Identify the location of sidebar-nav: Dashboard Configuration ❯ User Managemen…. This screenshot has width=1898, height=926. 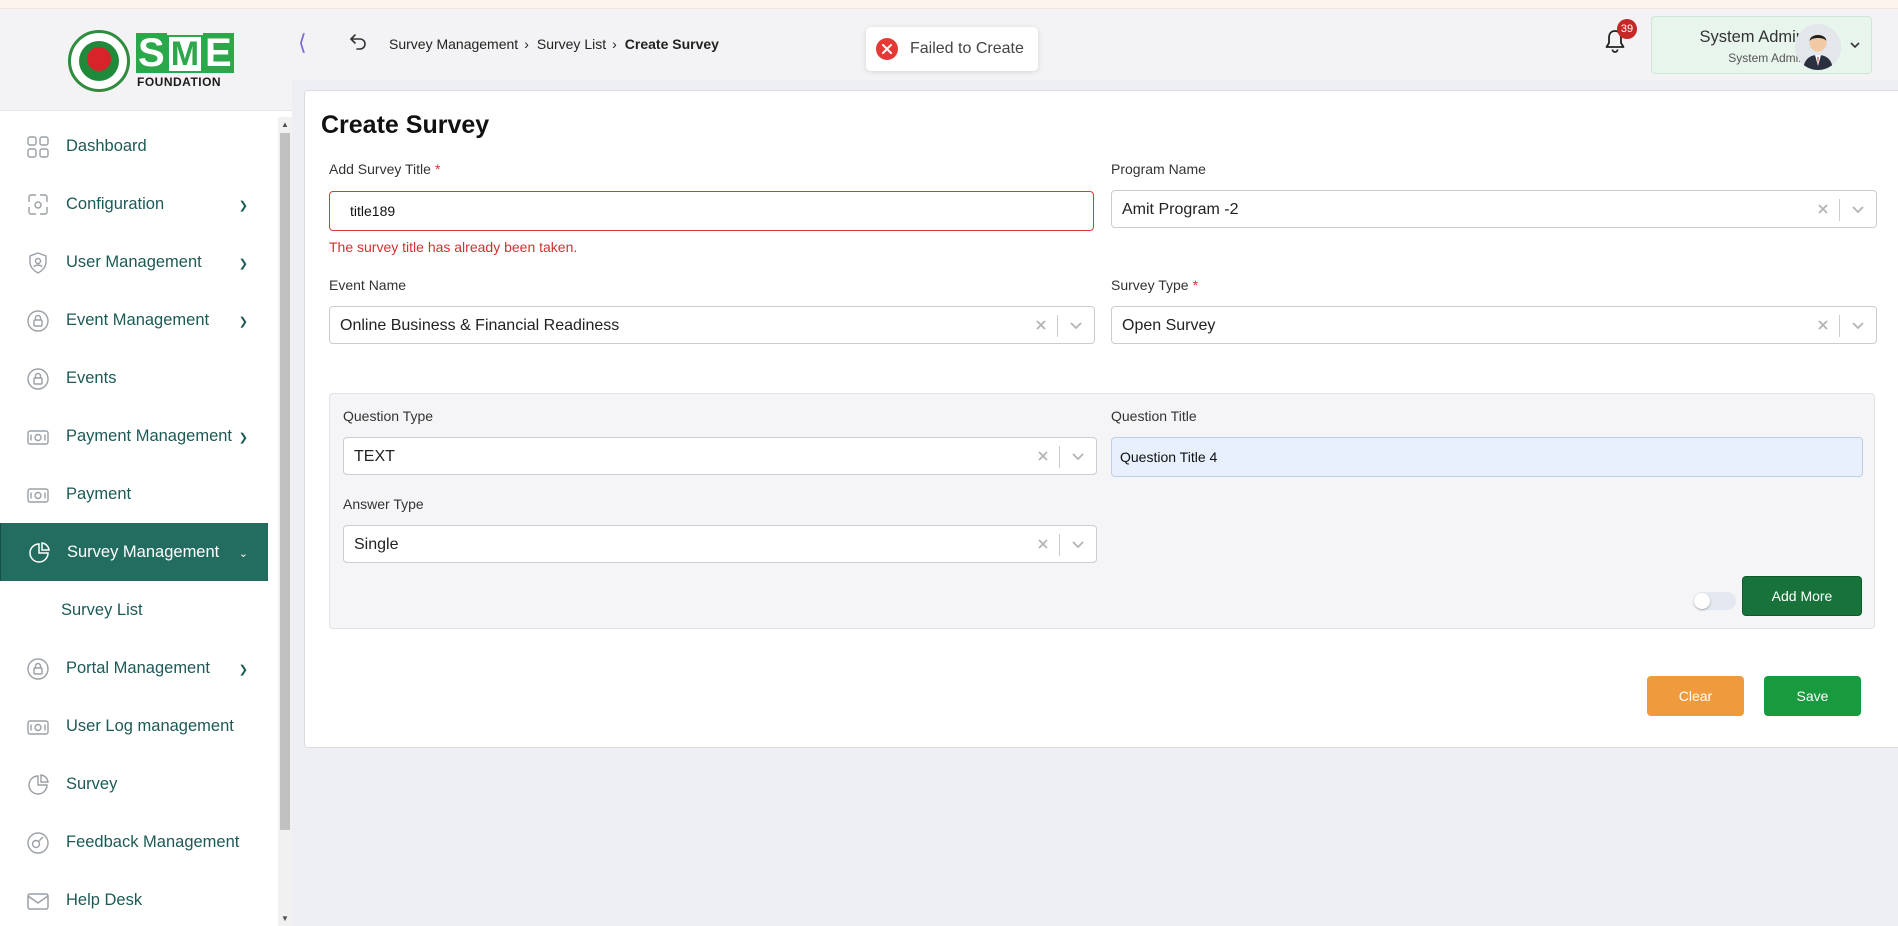
(134, 521).